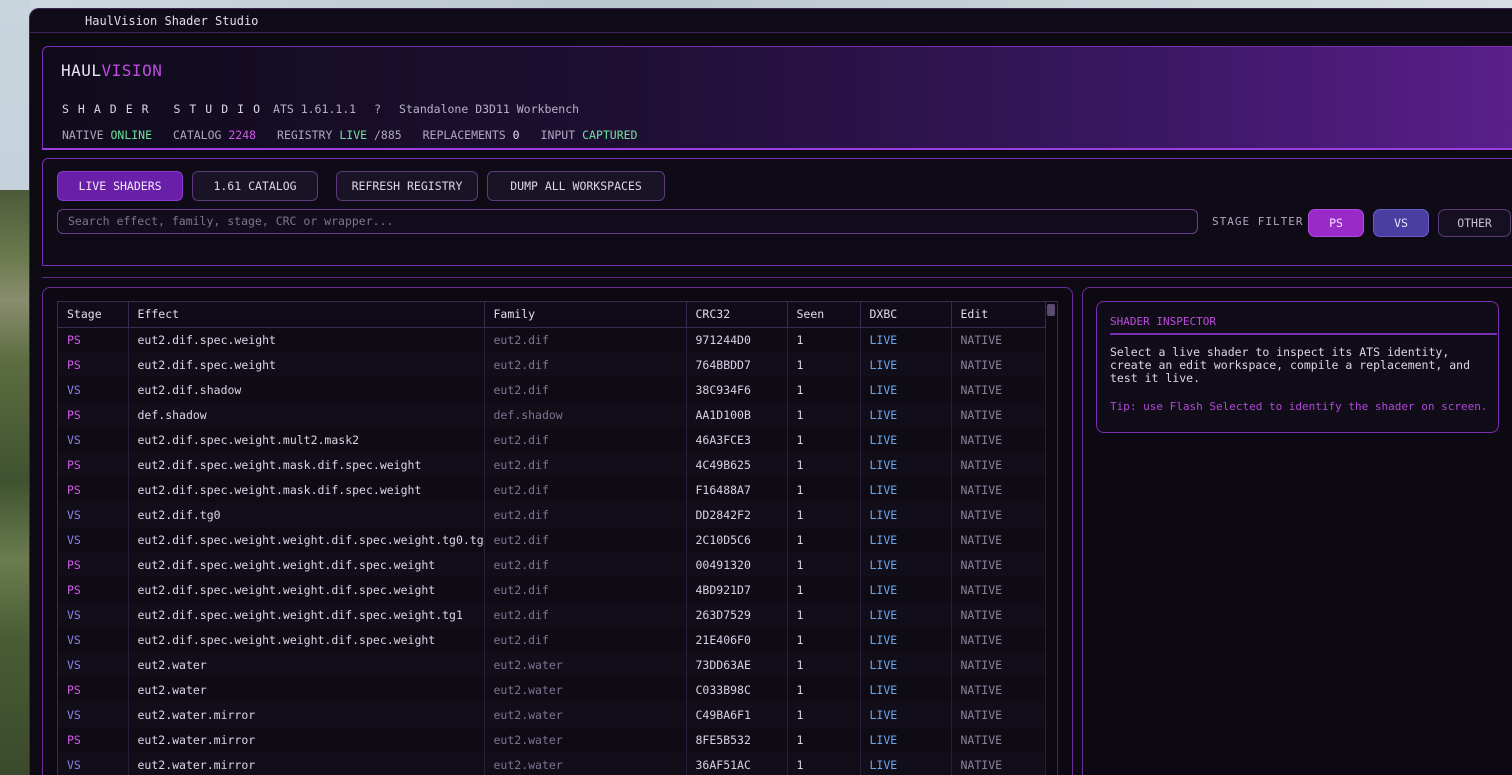 The image size is (1512, 775). Describe the element at coordinates (737, 664) in the screenshot. I see `cell-crc: 73DD63AE` at that location.